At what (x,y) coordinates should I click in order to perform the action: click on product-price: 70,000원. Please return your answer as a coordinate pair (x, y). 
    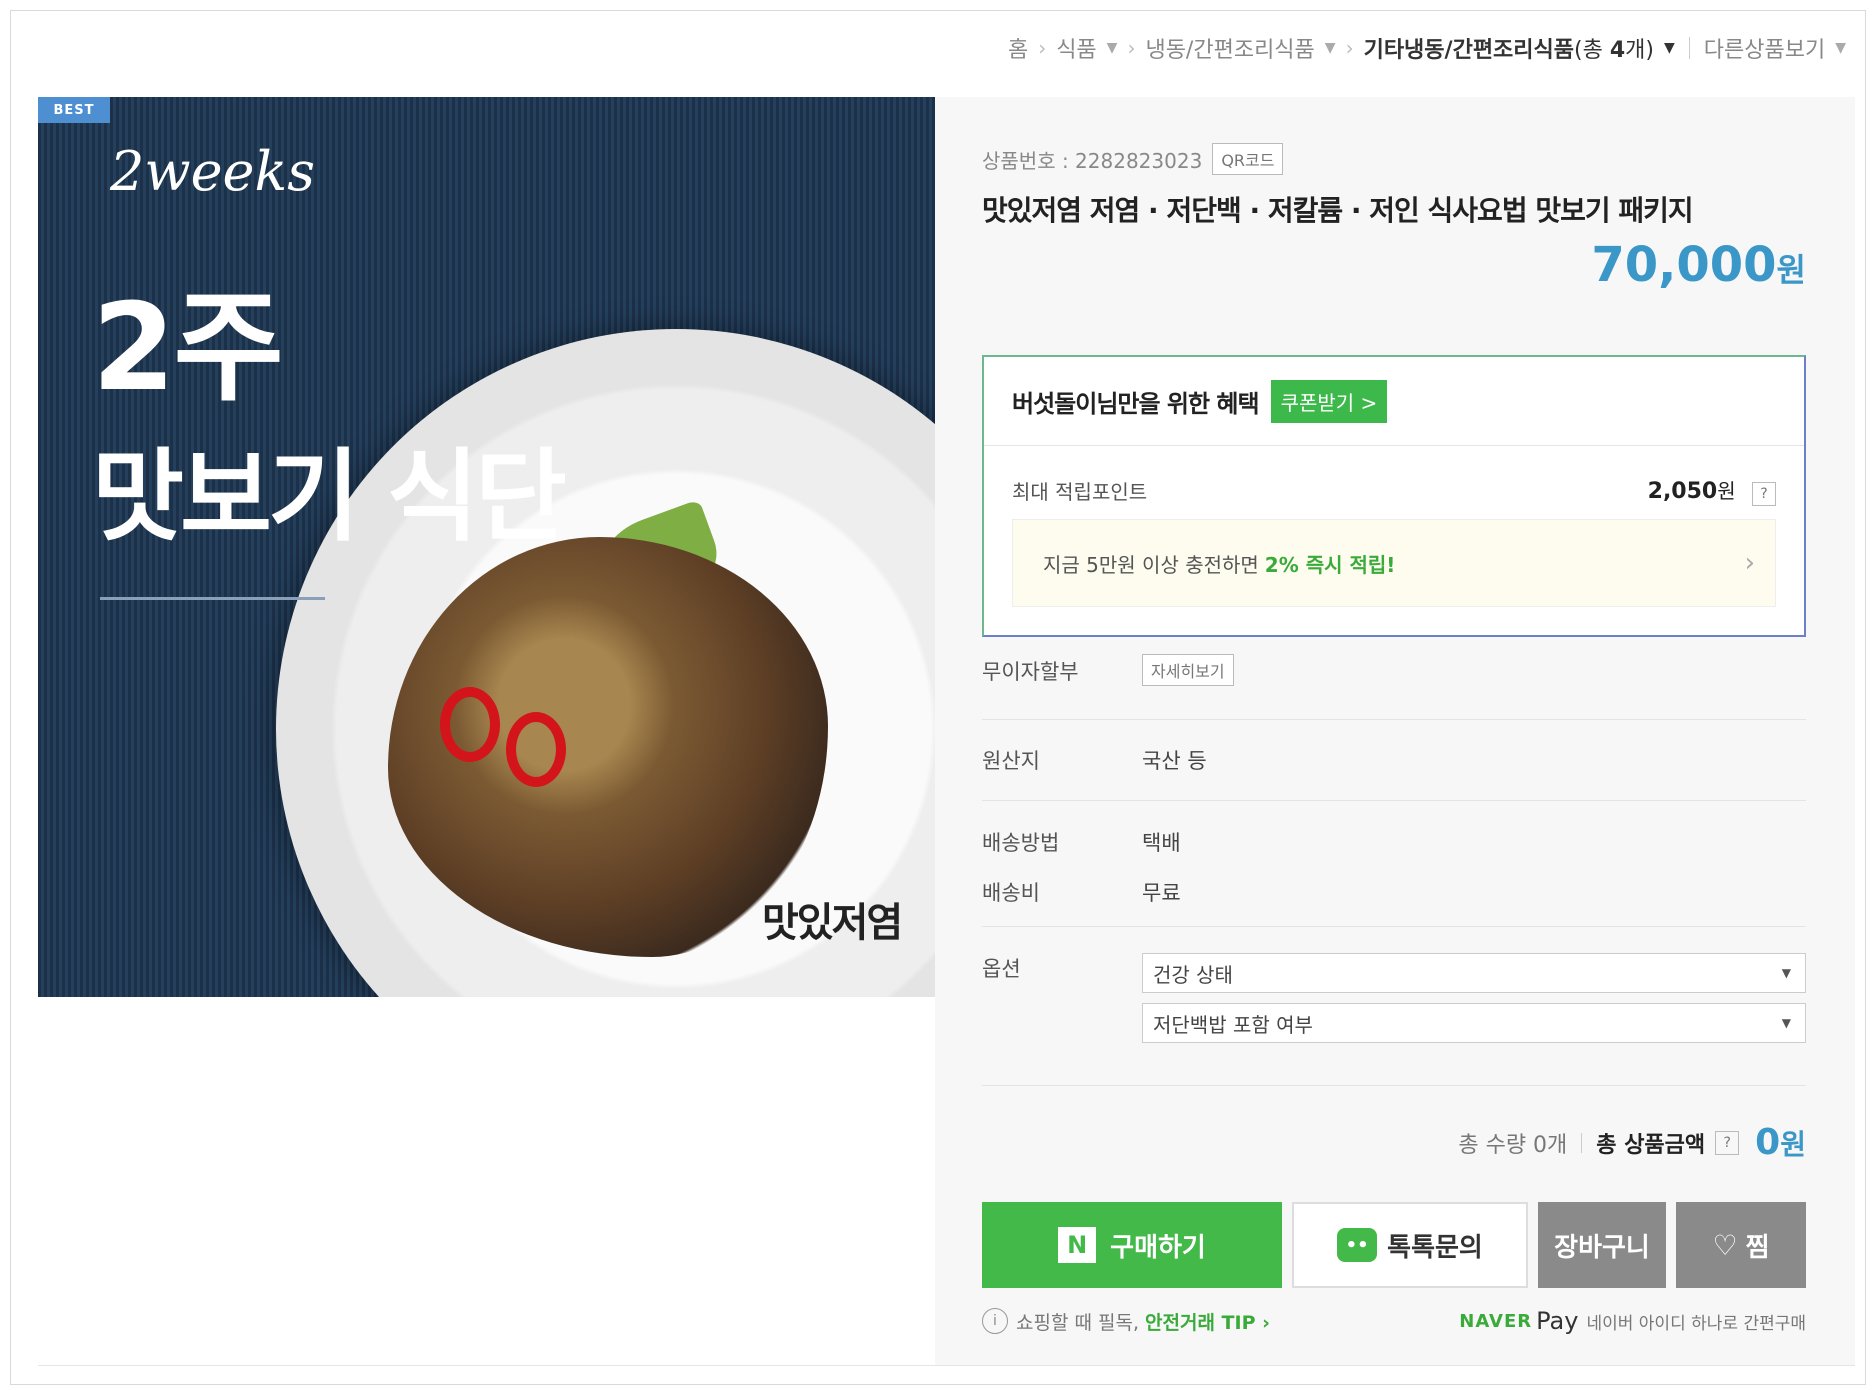
    Looking at the image, I should click on (1698, 265).